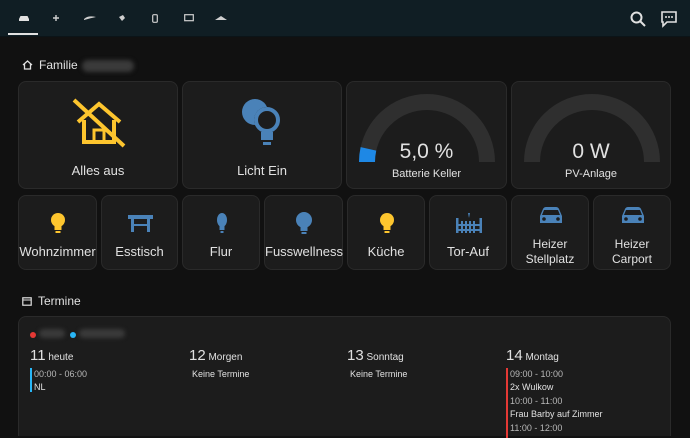 The width and height of the screenshot is (690, 438). I want to click on day-number: 11, so click(38, 355).